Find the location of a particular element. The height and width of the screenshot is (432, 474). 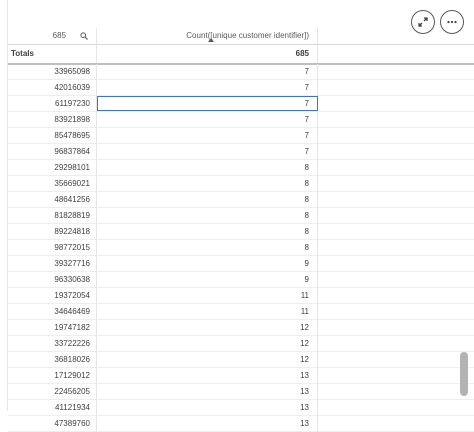

table-row: 19747182 12 is located at coordinates (241, 328).